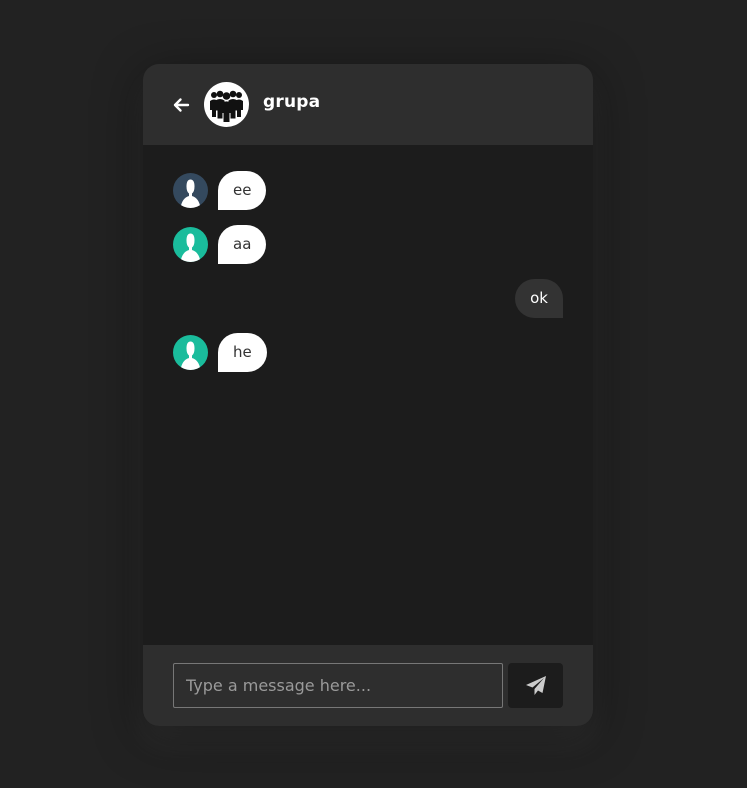 The width and height of the screenshot is (747, 788). Describe the element at coordinates (368, 192) in the screenshot. I see `message-row: ee` at that location.